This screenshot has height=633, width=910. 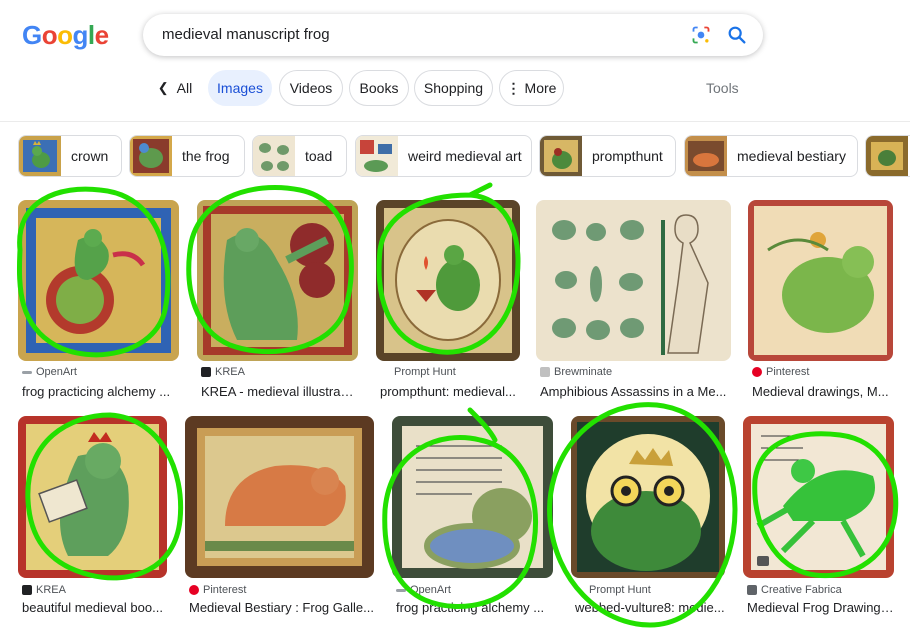 What do you see at coordinates (737, 35) in the screenshot?
I see `search-icon` at bounding box center [737, 35].